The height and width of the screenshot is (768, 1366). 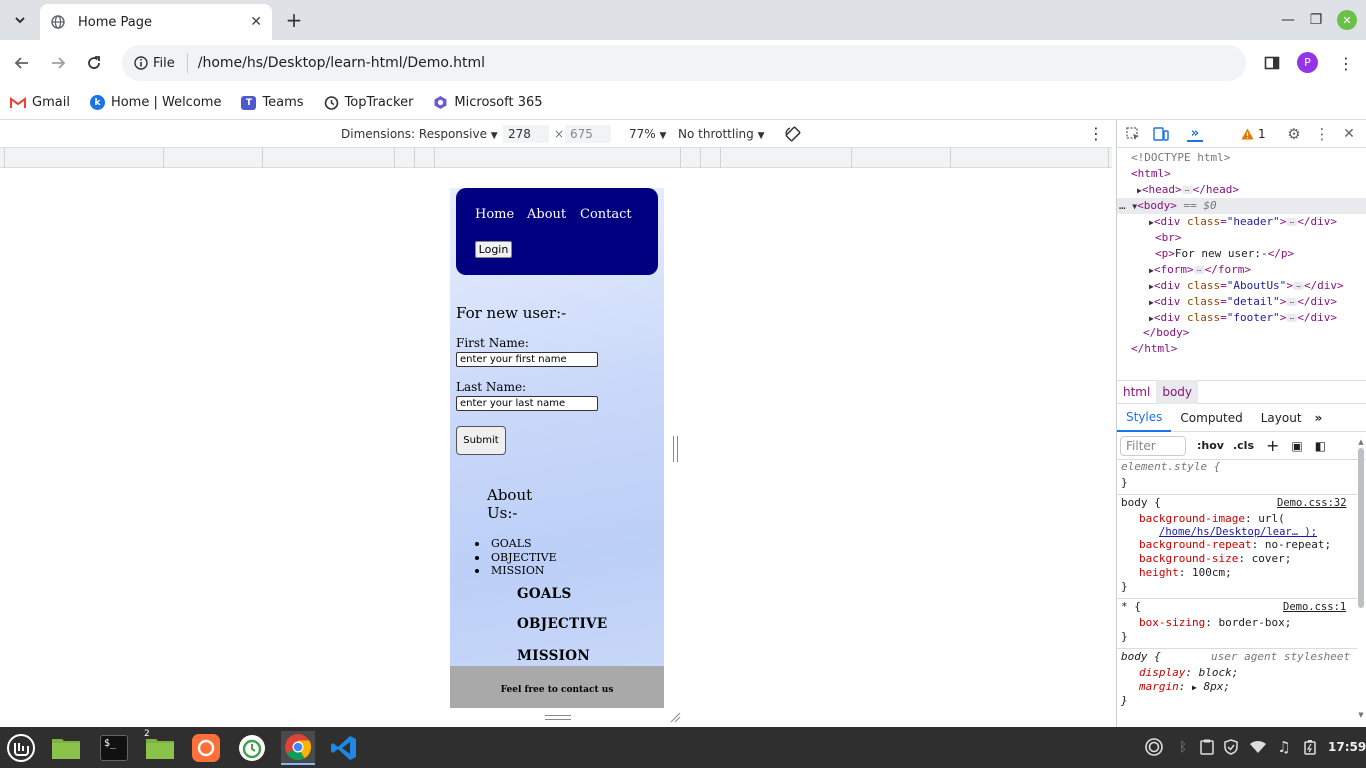 I want to click on profile-avatar: P, so click(x=1307, y=62).